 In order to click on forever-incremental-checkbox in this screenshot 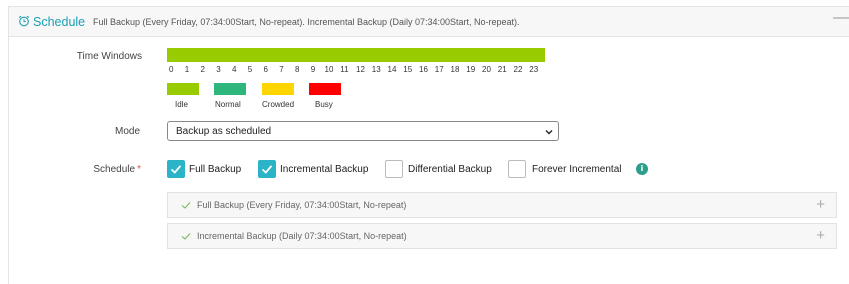, I will do `click(517, 169)`.